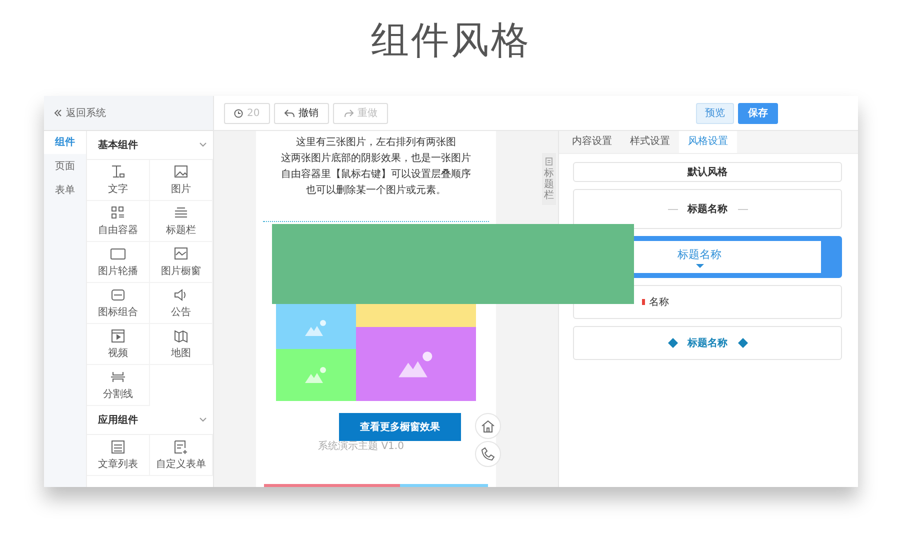 This screenshot has height=543, width=902. Describe the element at coordinates (181, 455) in the screenshot. I see `component-item: 自定义表单` at that location.